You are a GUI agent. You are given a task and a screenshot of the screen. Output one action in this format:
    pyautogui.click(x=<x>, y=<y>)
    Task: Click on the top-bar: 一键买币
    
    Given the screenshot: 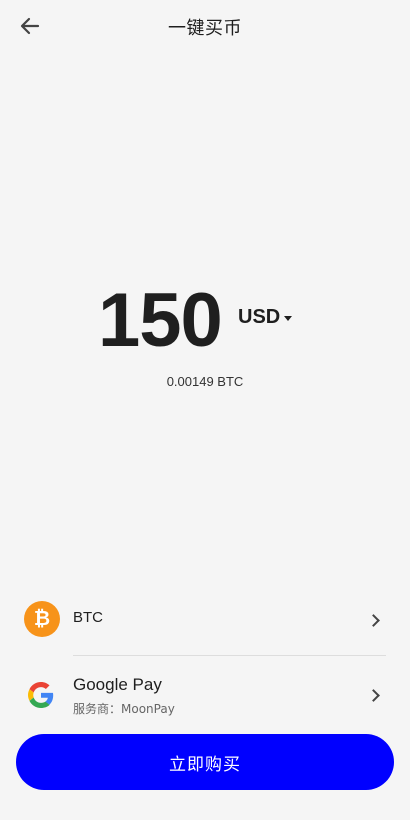 What is the action you would take?
    pyautogui.click(x=205, y=26)
    